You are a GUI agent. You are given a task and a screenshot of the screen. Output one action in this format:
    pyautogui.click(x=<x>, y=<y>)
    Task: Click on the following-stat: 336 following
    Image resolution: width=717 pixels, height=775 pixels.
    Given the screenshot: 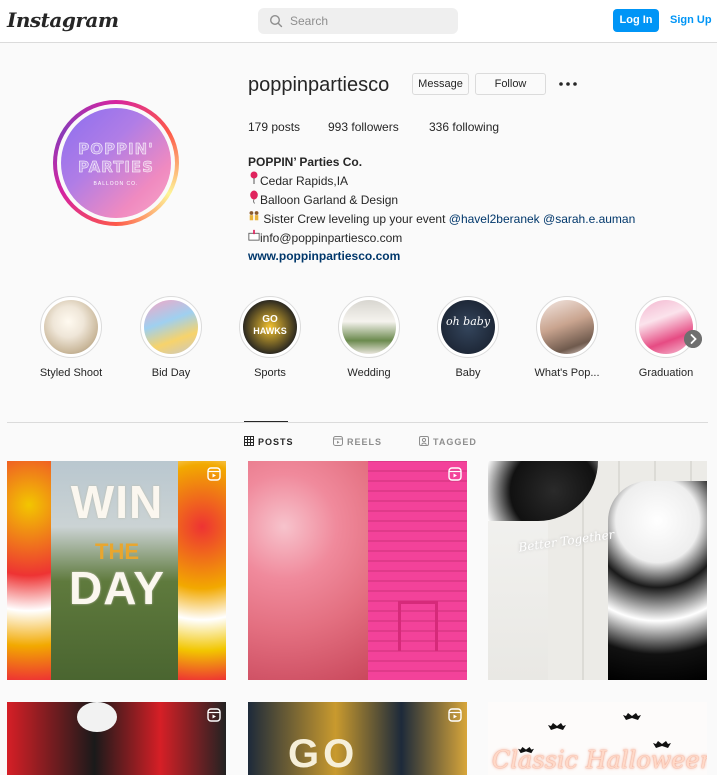 What is the action you would take?
    pyautogui.click(x=464, y=127)
    